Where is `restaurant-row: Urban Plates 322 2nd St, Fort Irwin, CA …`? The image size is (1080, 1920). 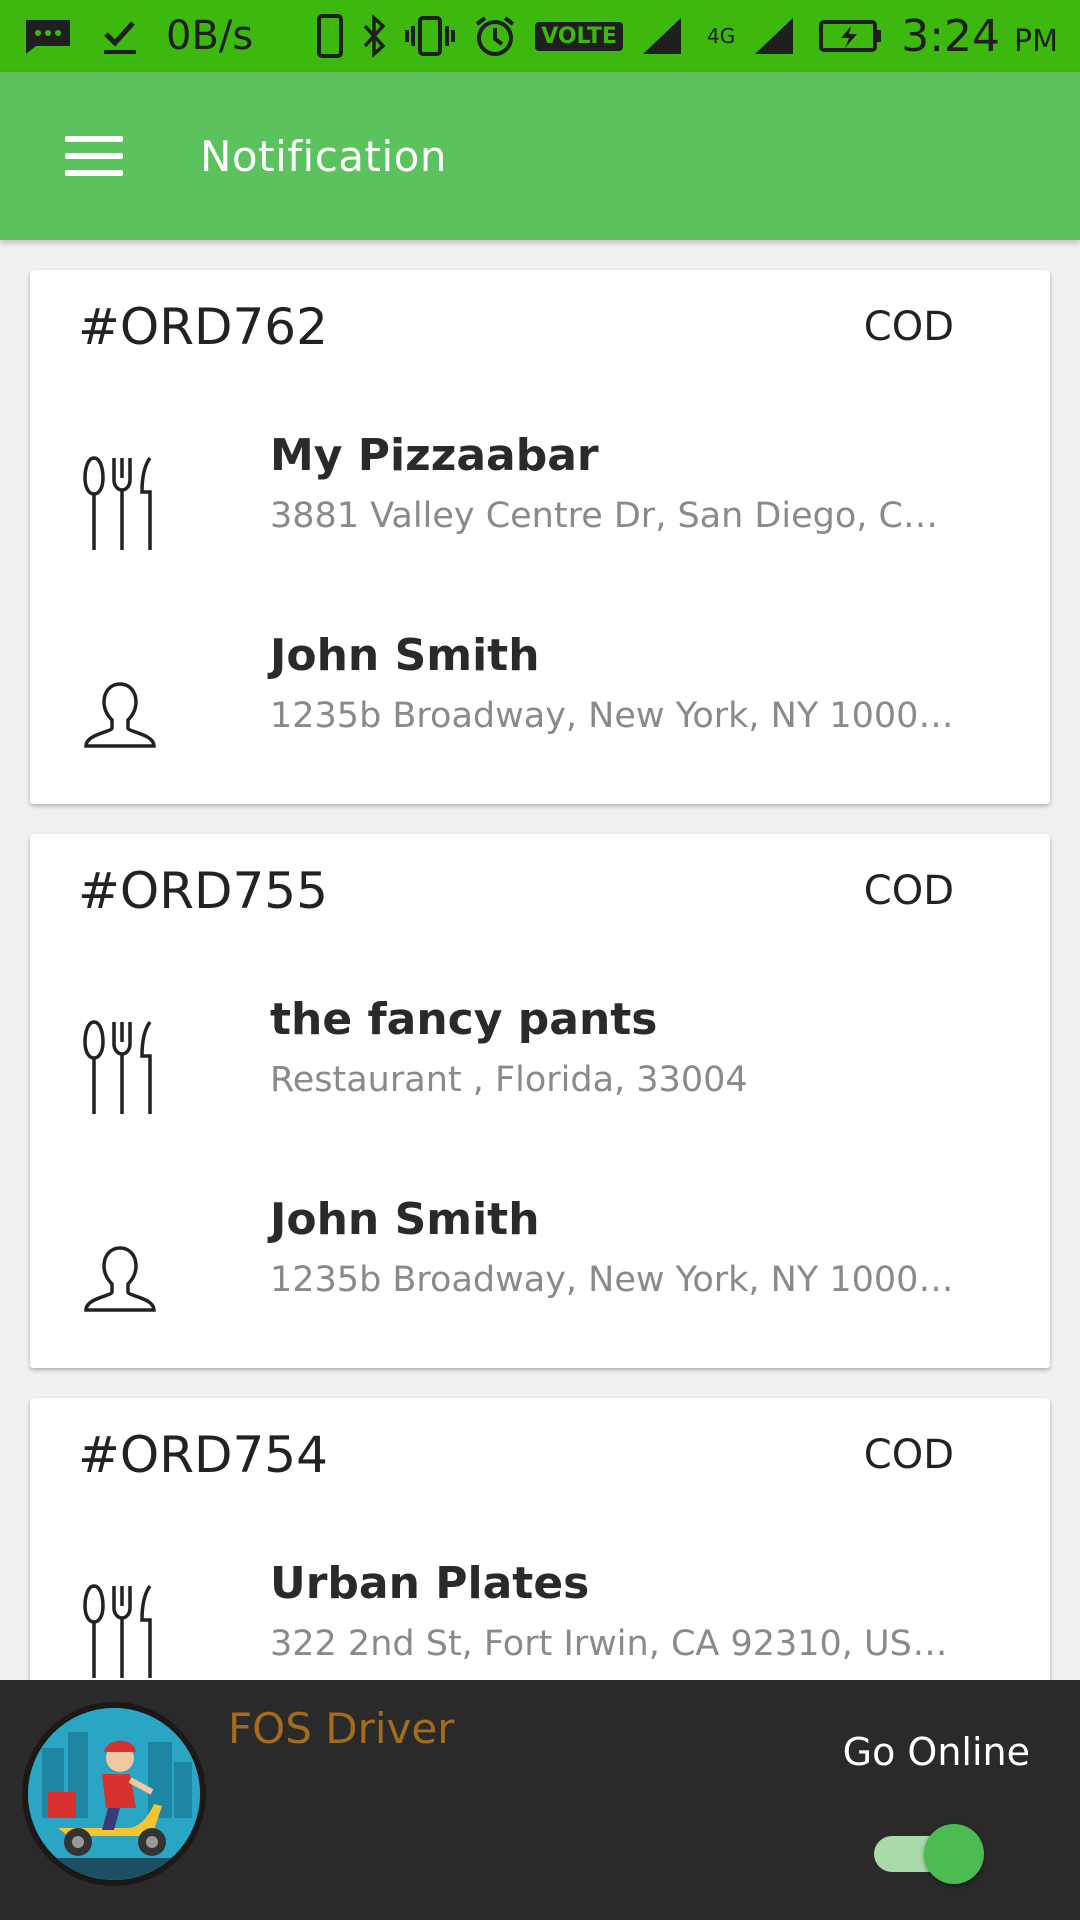 restaurant-row: Urban Plates 322 2nd St, Fort Irwin, CA … is located at coordinates (540, 1619).